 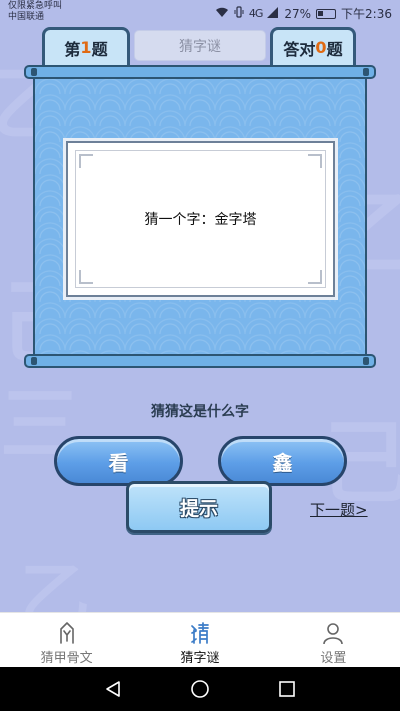 What do you see at coordinates (339, 509) in the screenshot?
I see `next-question-link: 下一题>` at bounding box center [339, 509].